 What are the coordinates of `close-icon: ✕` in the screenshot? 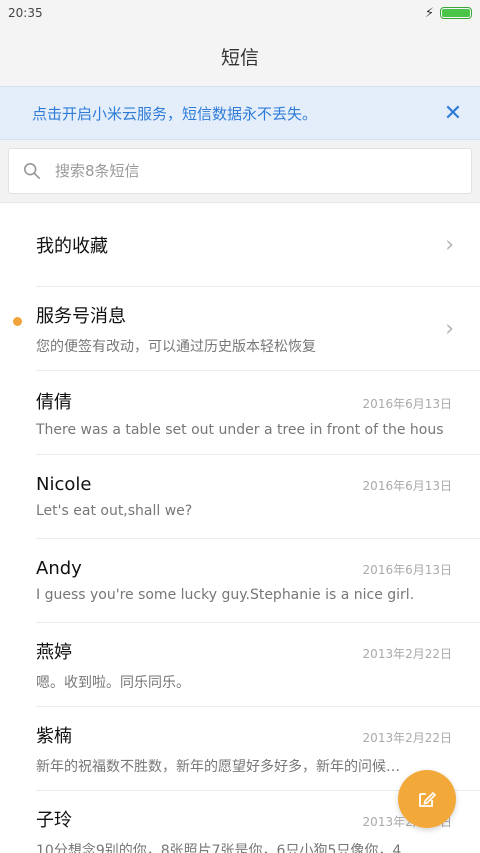 It's located at (453, 113).